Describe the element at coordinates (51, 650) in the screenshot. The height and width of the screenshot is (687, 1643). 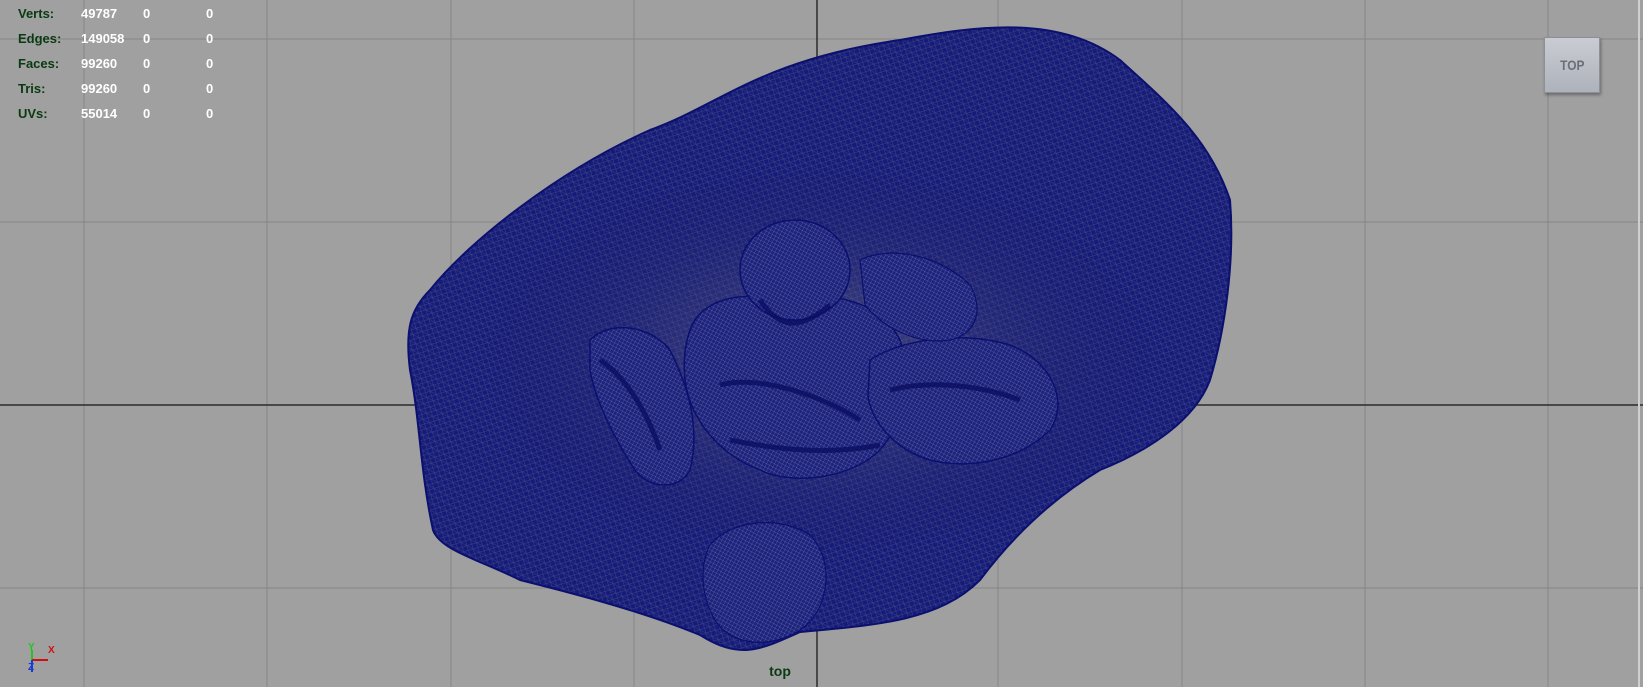
I see `axis-x-label: X` at that location.